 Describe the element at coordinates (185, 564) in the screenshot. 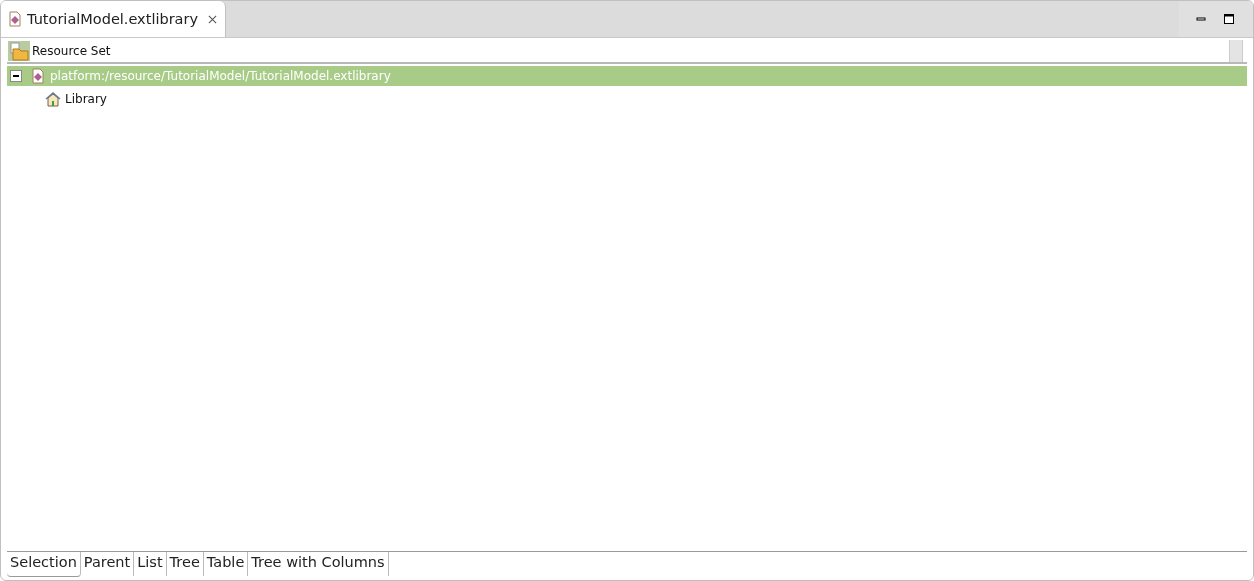

I see `page-tab: Tree` at that location.